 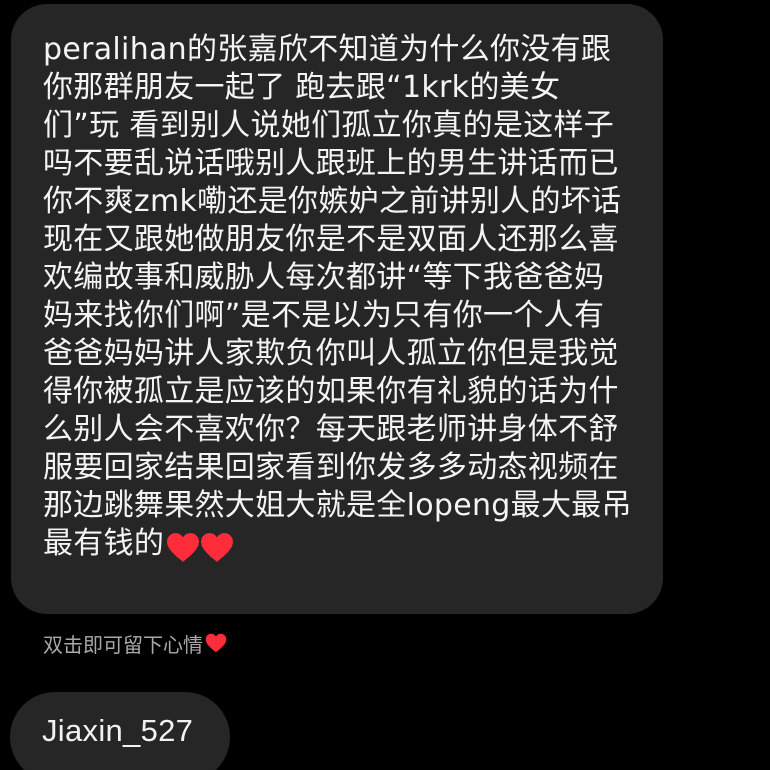 I want to click on message-hearts, so click(x=200, y=547).